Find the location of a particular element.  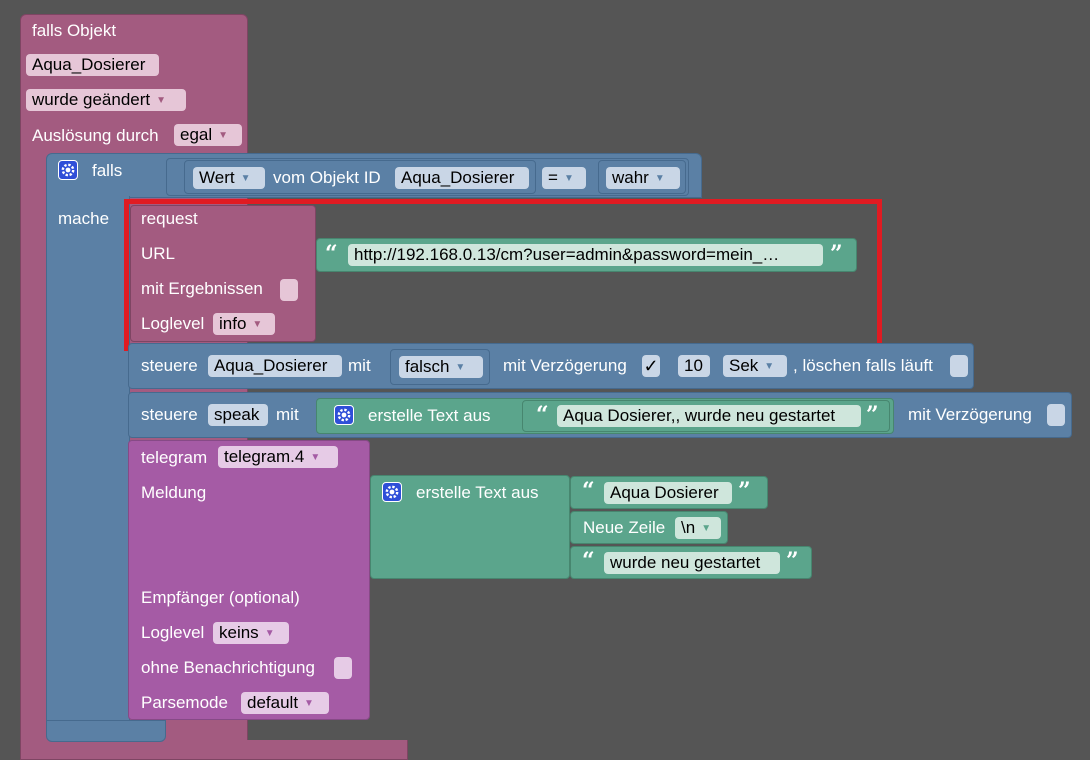

control2-label: steuere is located at coordinates (169, 414).